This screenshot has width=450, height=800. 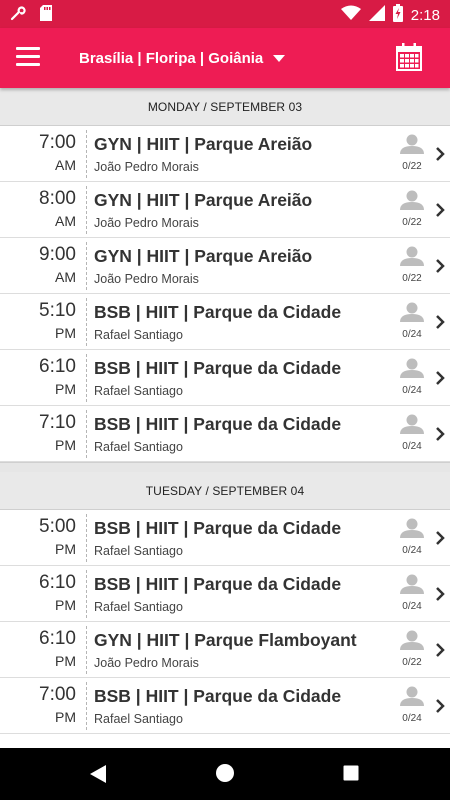 I want to click on class-row-partial, so click(x=225, y=741).